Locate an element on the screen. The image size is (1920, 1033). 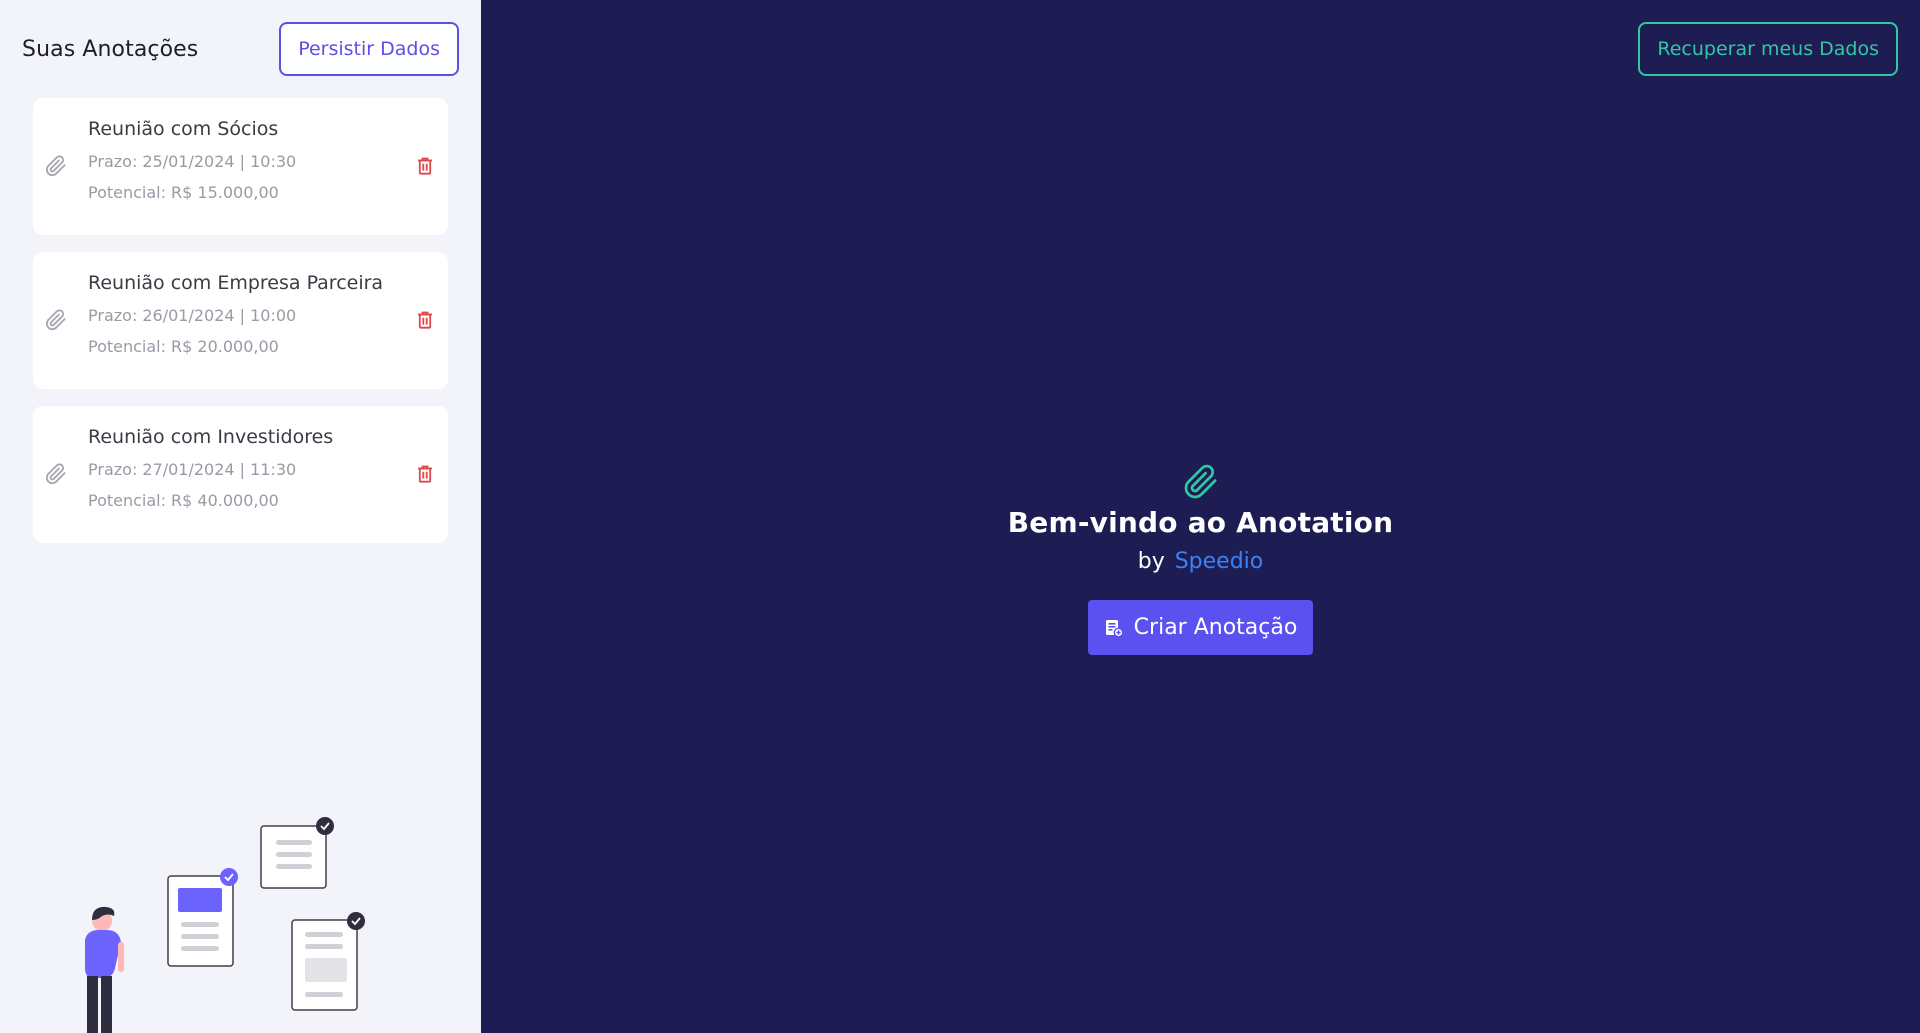
note-title: Reunião com Sócios is located at coordinates (183, 129).